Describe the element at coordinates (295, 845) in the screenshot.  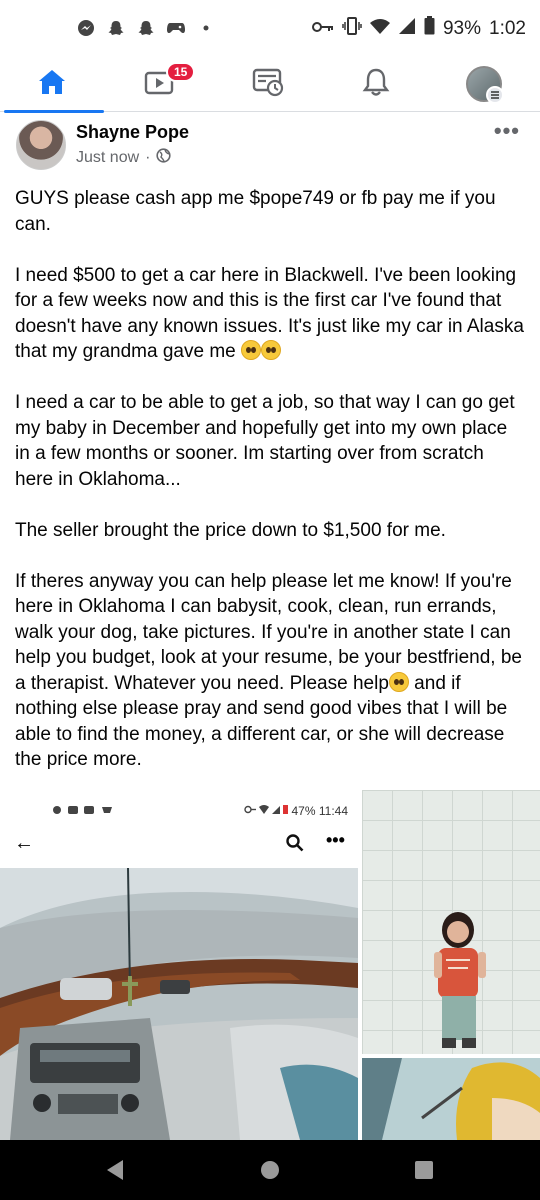
I see `search-icon` at that location.